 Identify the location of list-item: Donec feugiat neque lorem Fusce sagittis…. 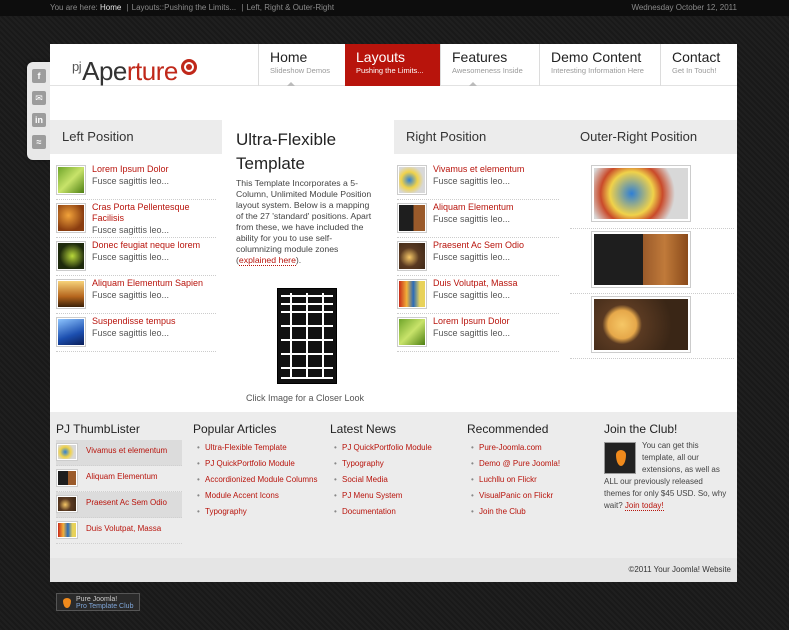
(136, 257).